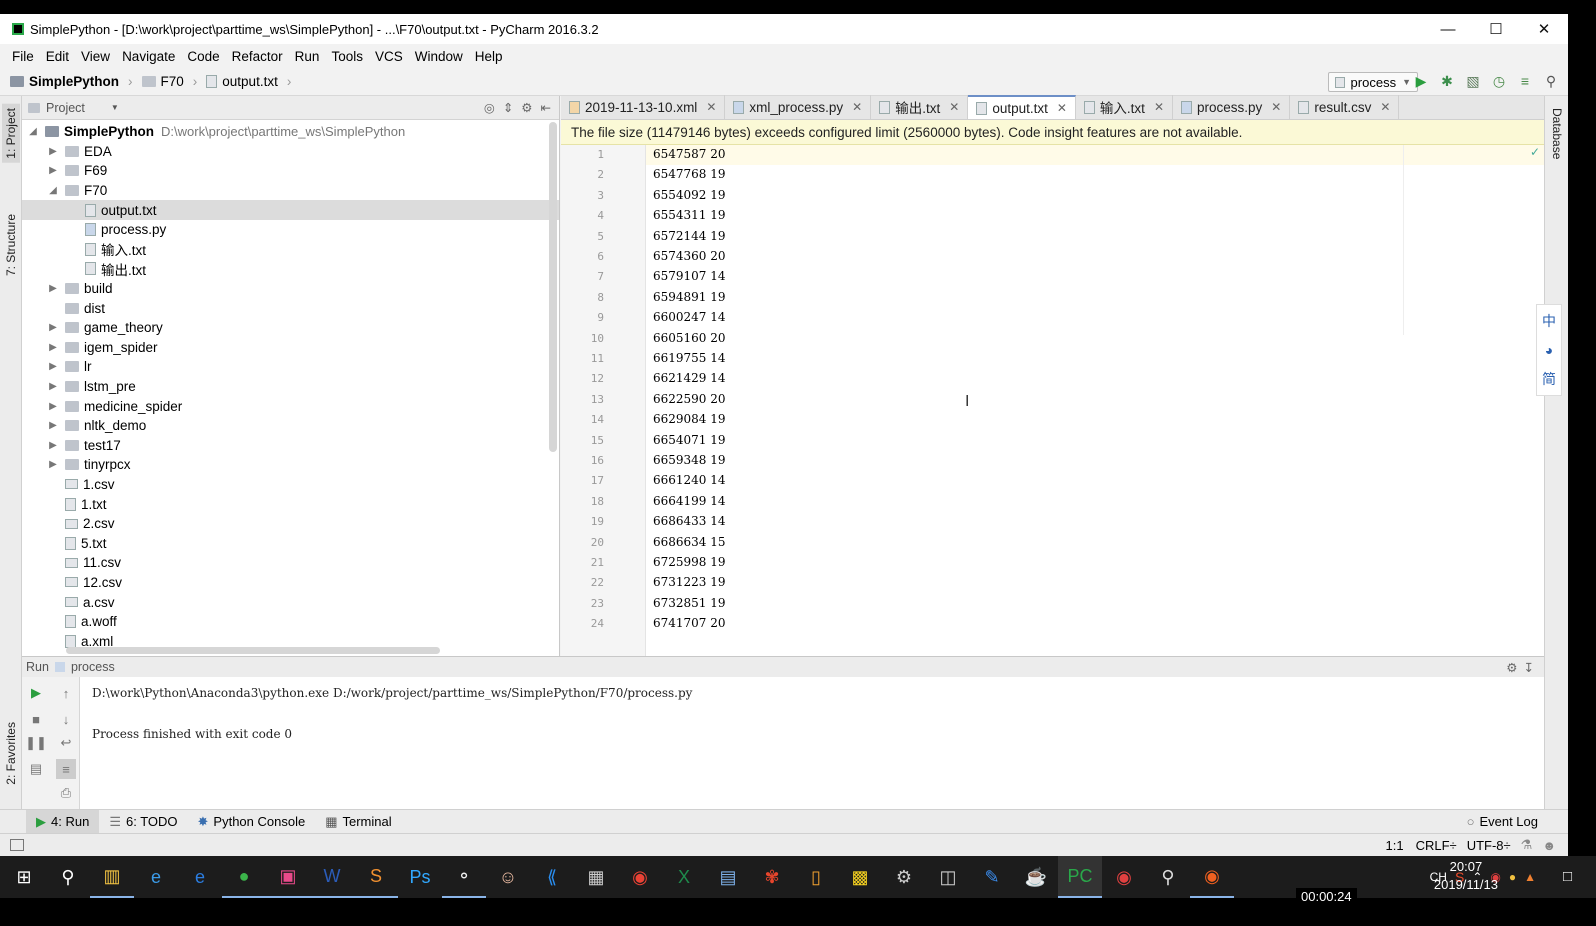 The height and width of the screenshot is (926, 1596). What do you see at coordinates (1551, 81) in the screenshot?
I see `search-icon: ⚲` at bounding box center [1551, 81].